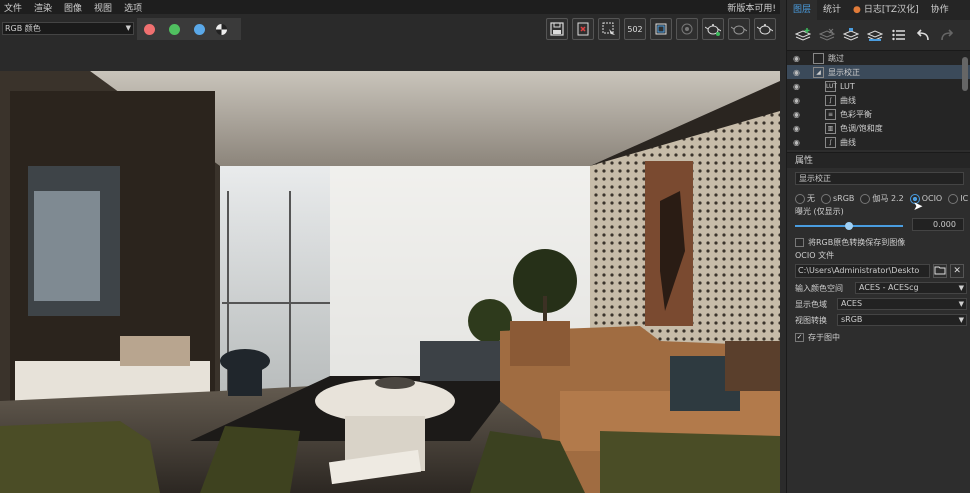 This screenshot has width=970, height=493. I want to click on clear-path-icon: ✕, so click(957, 271).